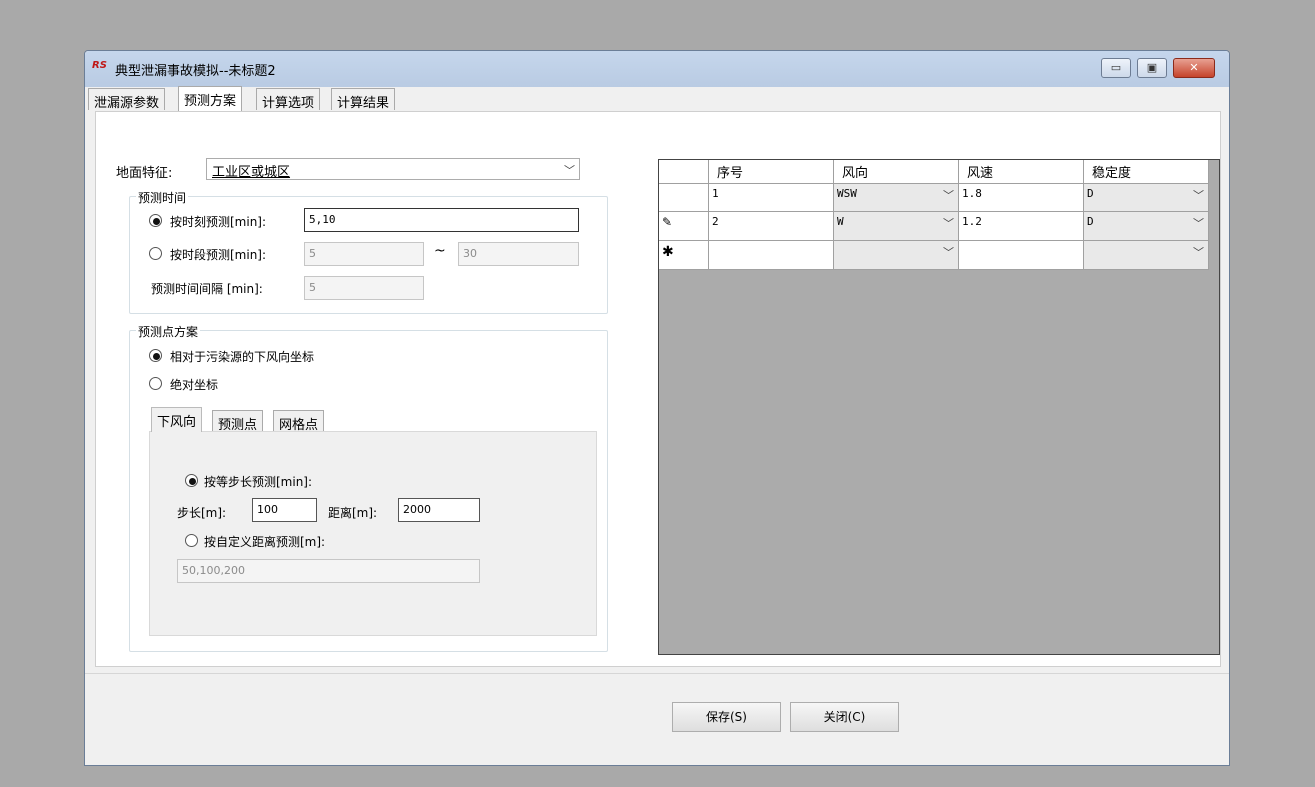 This screenshot has width=1315, height=787. I want to click on interval-label: 预测时间间隔 [min]:, so click(207, 289).